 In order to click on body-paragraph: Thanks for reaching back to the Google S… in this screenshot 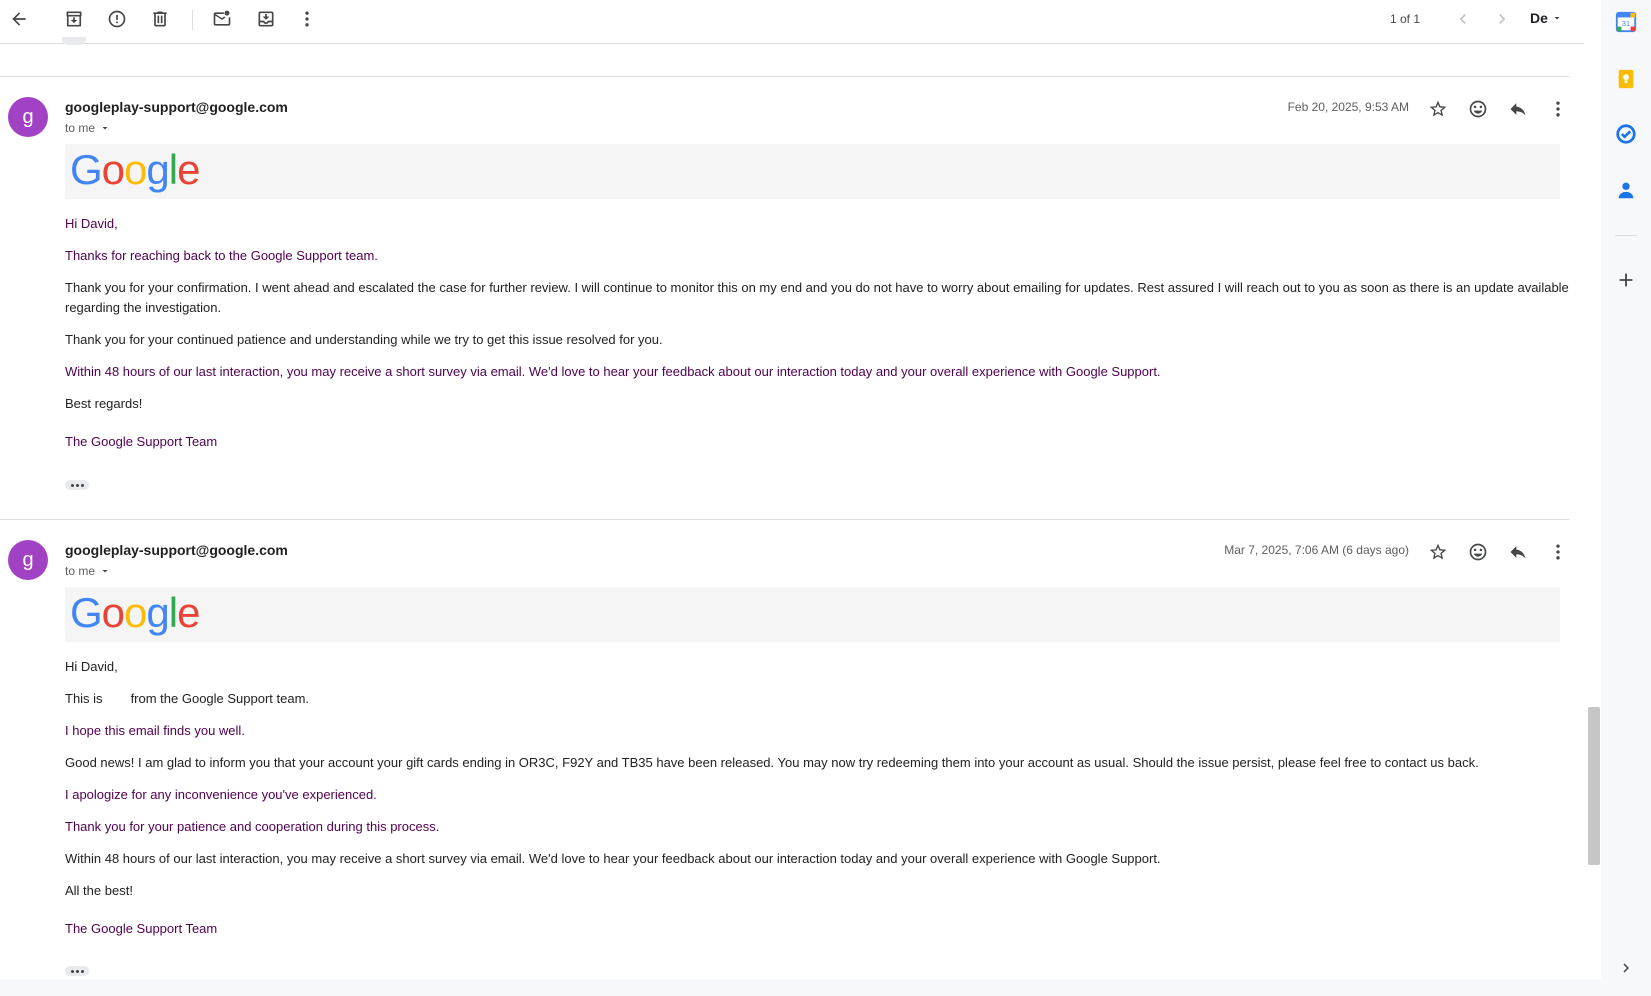, I will do `click(221, 255)`.